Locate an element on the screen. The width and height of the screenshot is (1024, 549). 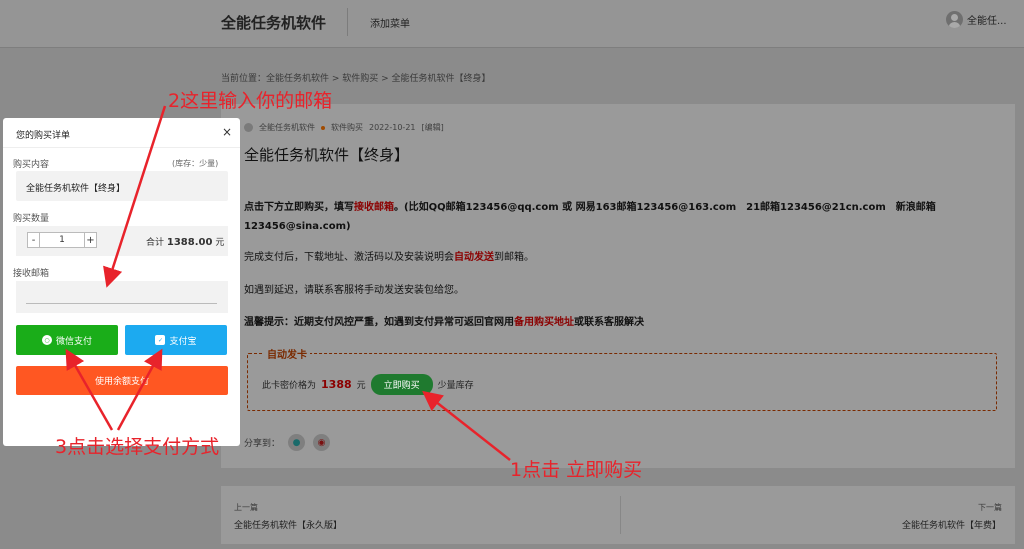
nav-add-menu: 添加菜单 is located at coordinates (390, 22).